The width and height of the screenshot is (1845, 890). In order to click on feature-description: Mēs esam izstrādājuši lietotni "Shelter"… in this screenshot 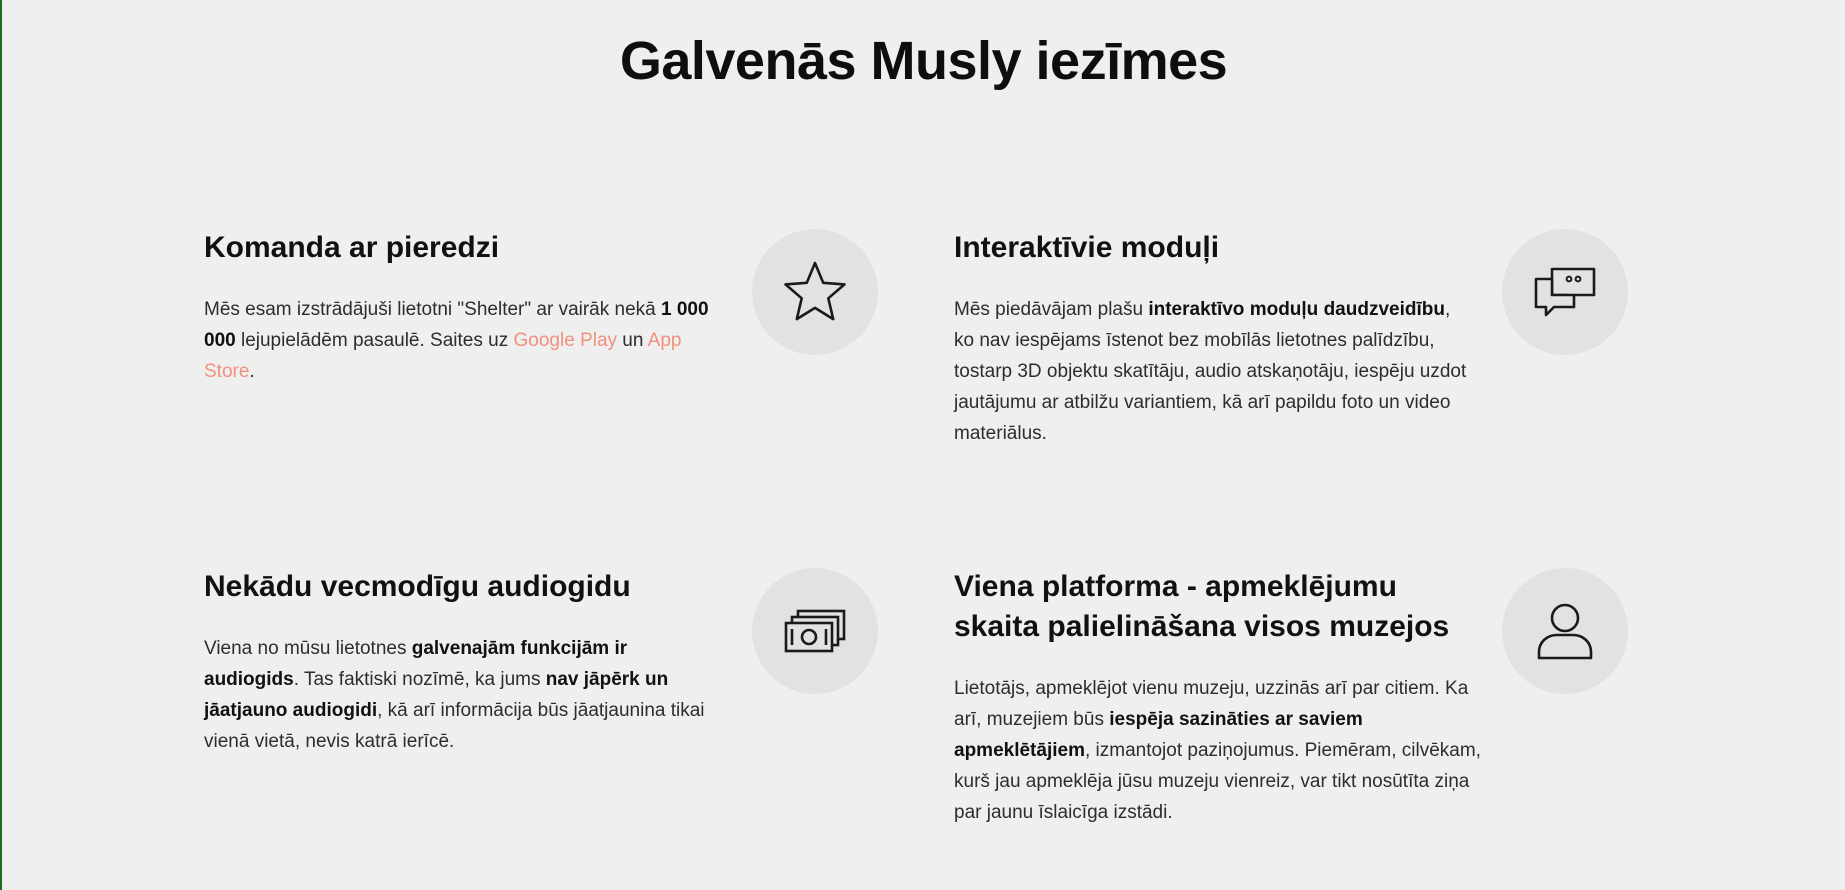, I will do `click(456, 340)`.